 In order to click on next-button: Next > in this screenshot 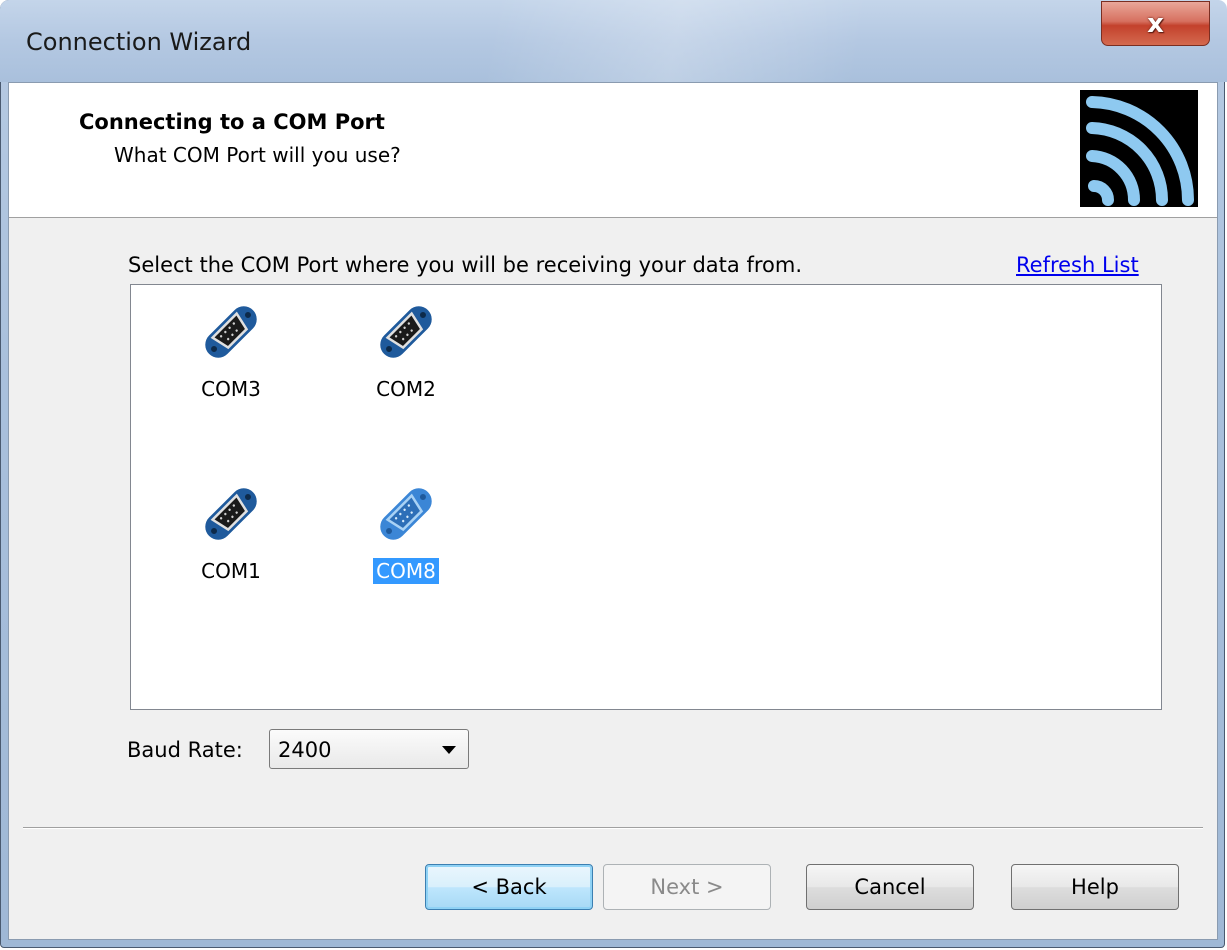, I will do `click(687, 887)`.